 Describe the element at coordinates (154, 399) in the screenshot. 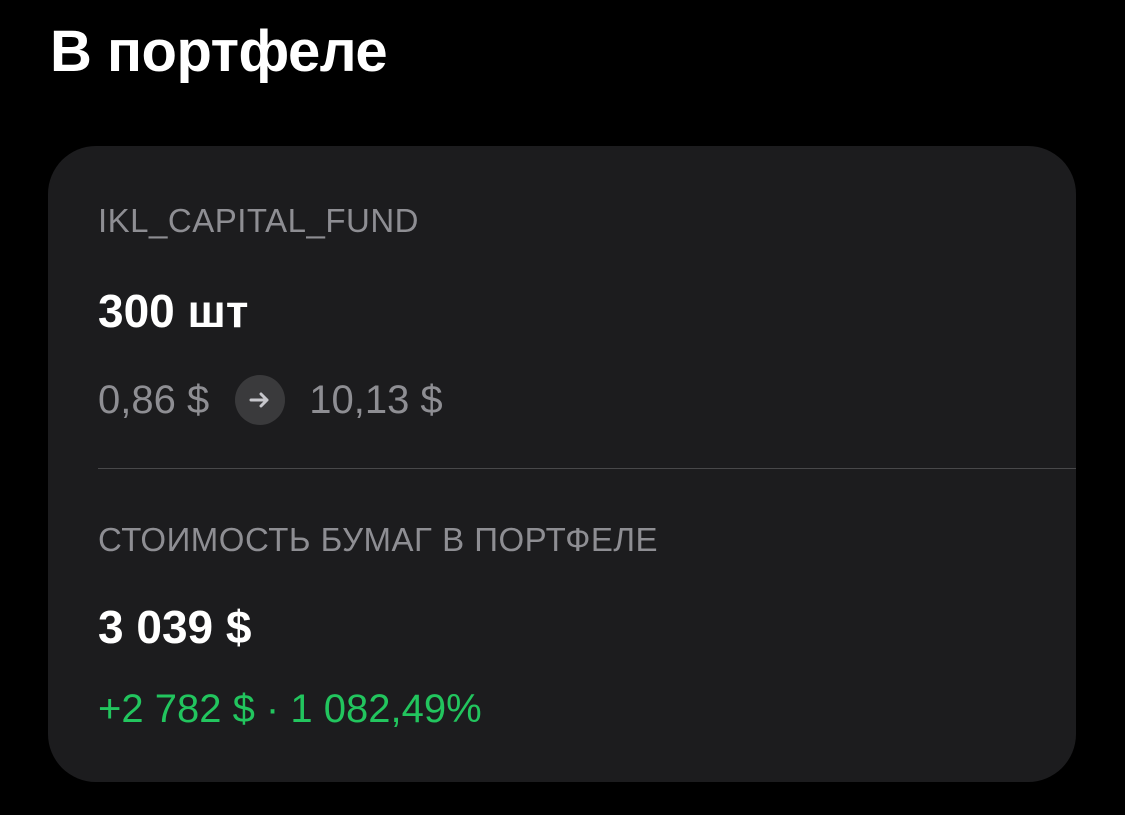

I see `buy-price: 0,86 $` at that location.